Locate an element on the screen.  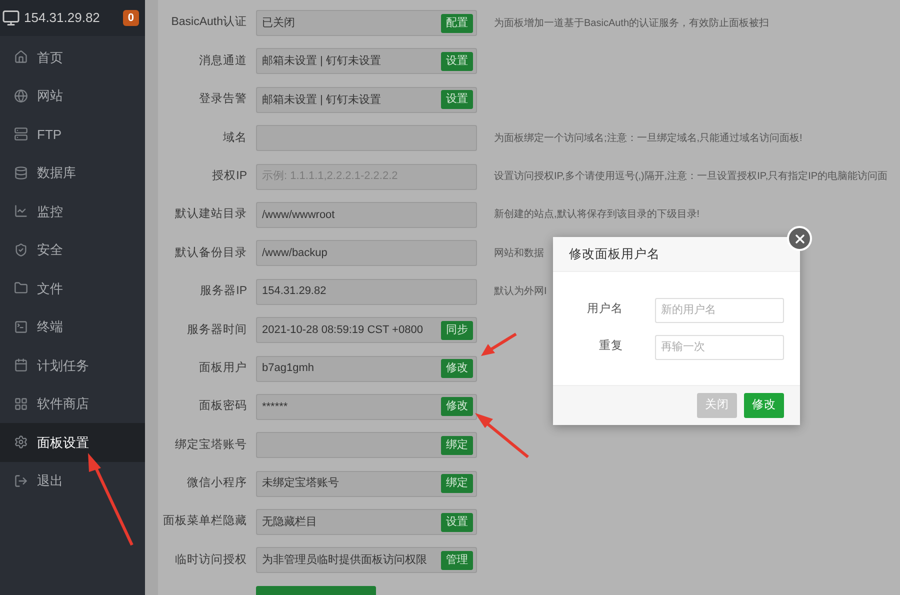
setting-description: 为面板增加一道基于BasicAuth的认证服务，有效防止面板被扫 is located at coordinates (632, 23).